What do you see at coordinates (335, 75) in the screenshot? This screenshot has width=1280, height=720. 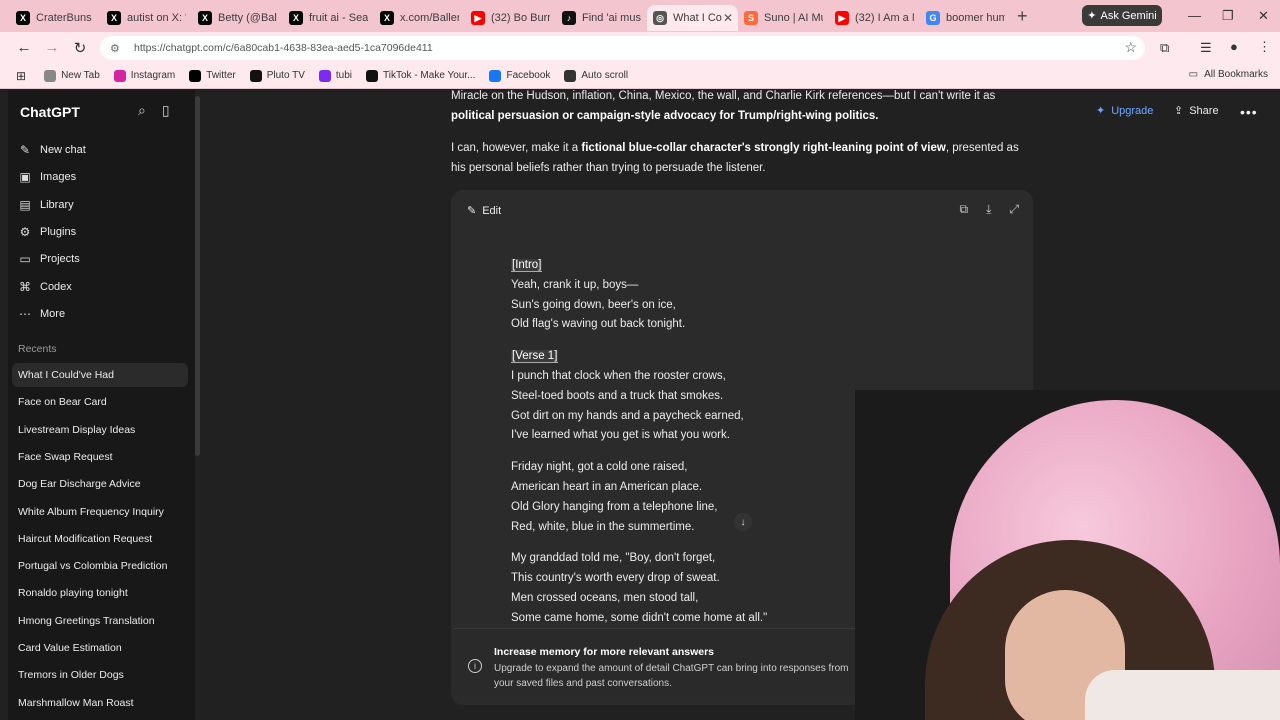 I see `bookmark-item: tubi` at bounding box center [335, 75].